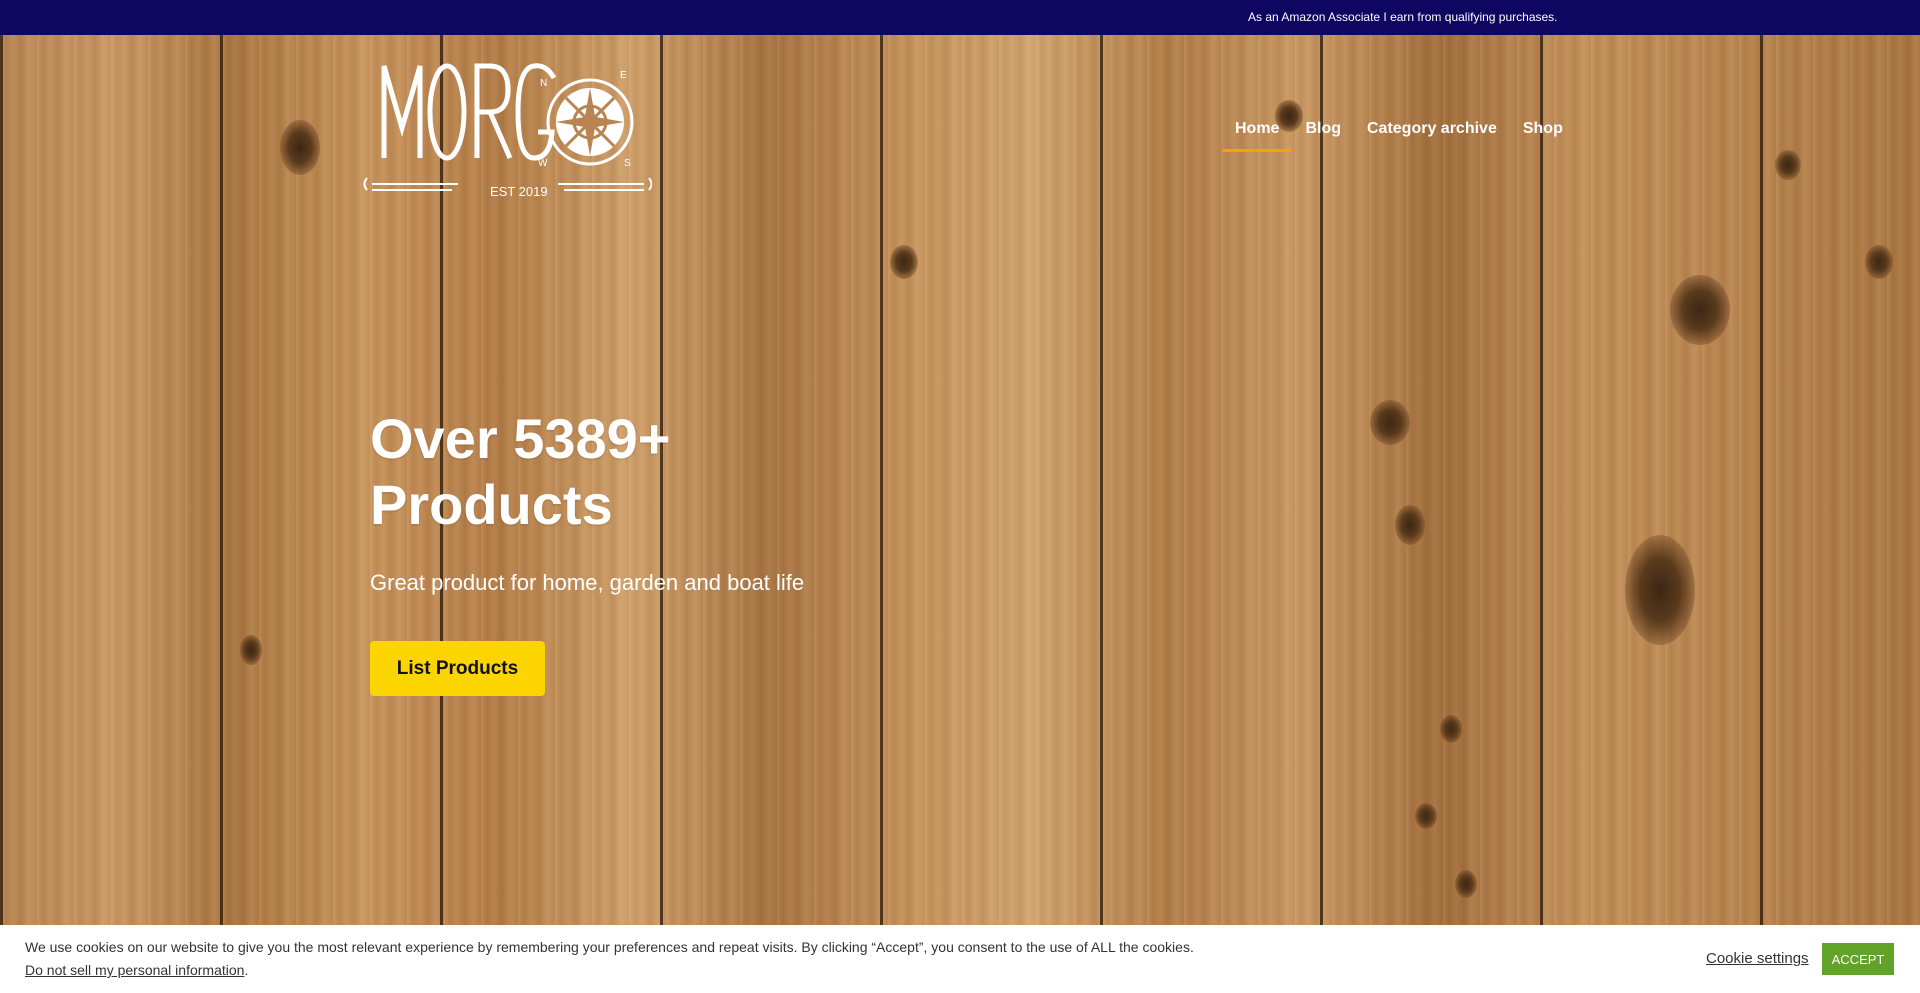  Describe the element at coordinates (623, 75) in the screenshot. I see `compass-letter-e: E` at that location.